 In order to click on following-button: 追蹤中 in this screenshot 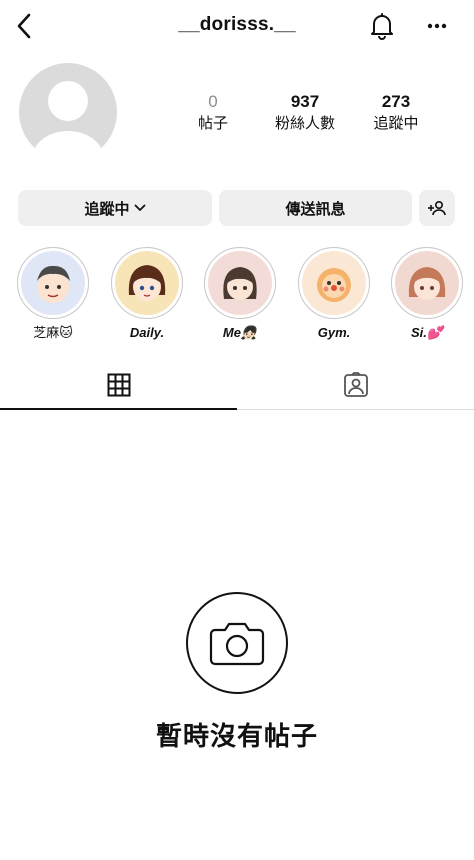, I will do `click(115, 208)`.